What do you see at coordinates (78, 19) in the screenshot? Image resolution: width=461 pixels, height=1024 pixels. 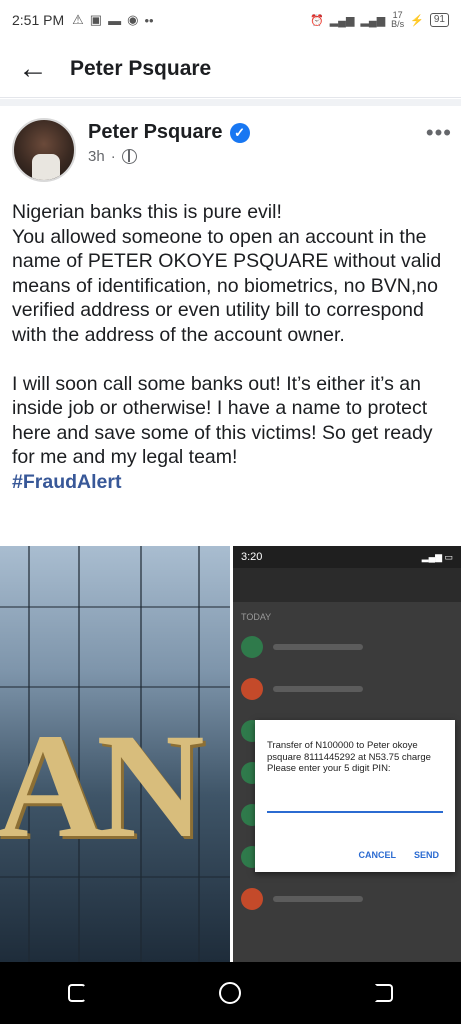 I see `warning-icon: ⚠` at bounding box center [78, 19].